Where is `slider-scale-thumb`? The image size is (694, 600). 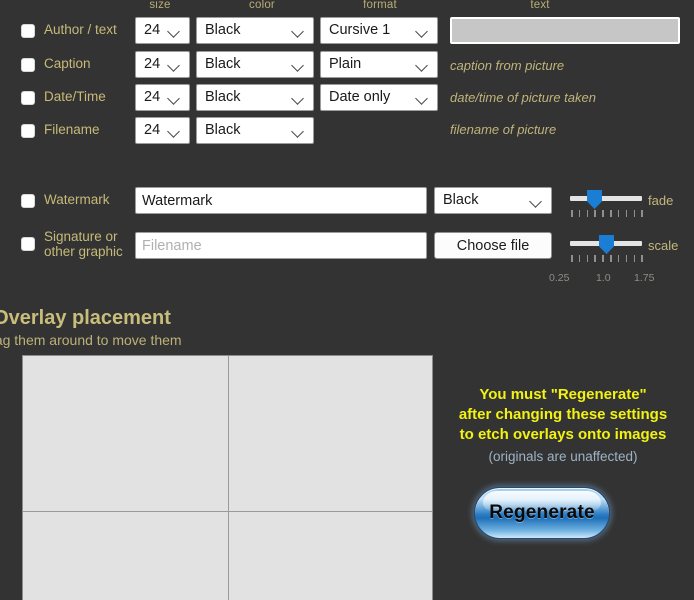
slider-scale-thumb is located at coordinates (606, 244).